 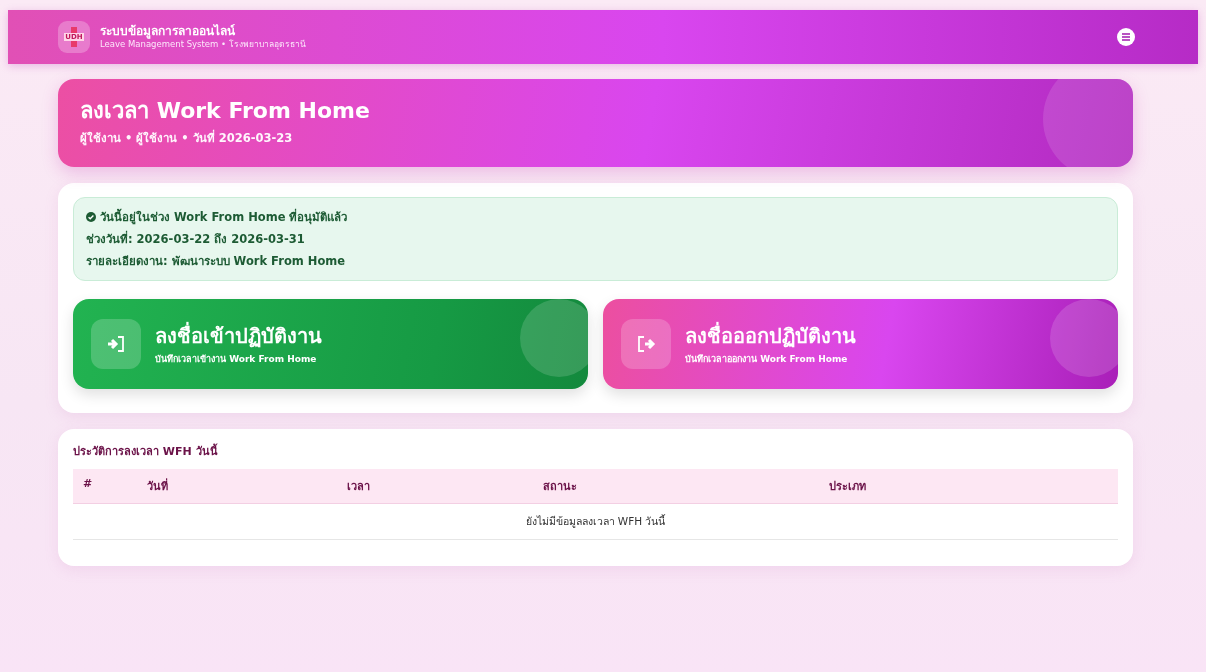 What do you see at coordinates (224, 217) in the screenshot?
I see `notice-text: วันนี้อยู่ในช่วง Work From Home ที่อนุมัติแล้ว` at bounding box center [224, 217].